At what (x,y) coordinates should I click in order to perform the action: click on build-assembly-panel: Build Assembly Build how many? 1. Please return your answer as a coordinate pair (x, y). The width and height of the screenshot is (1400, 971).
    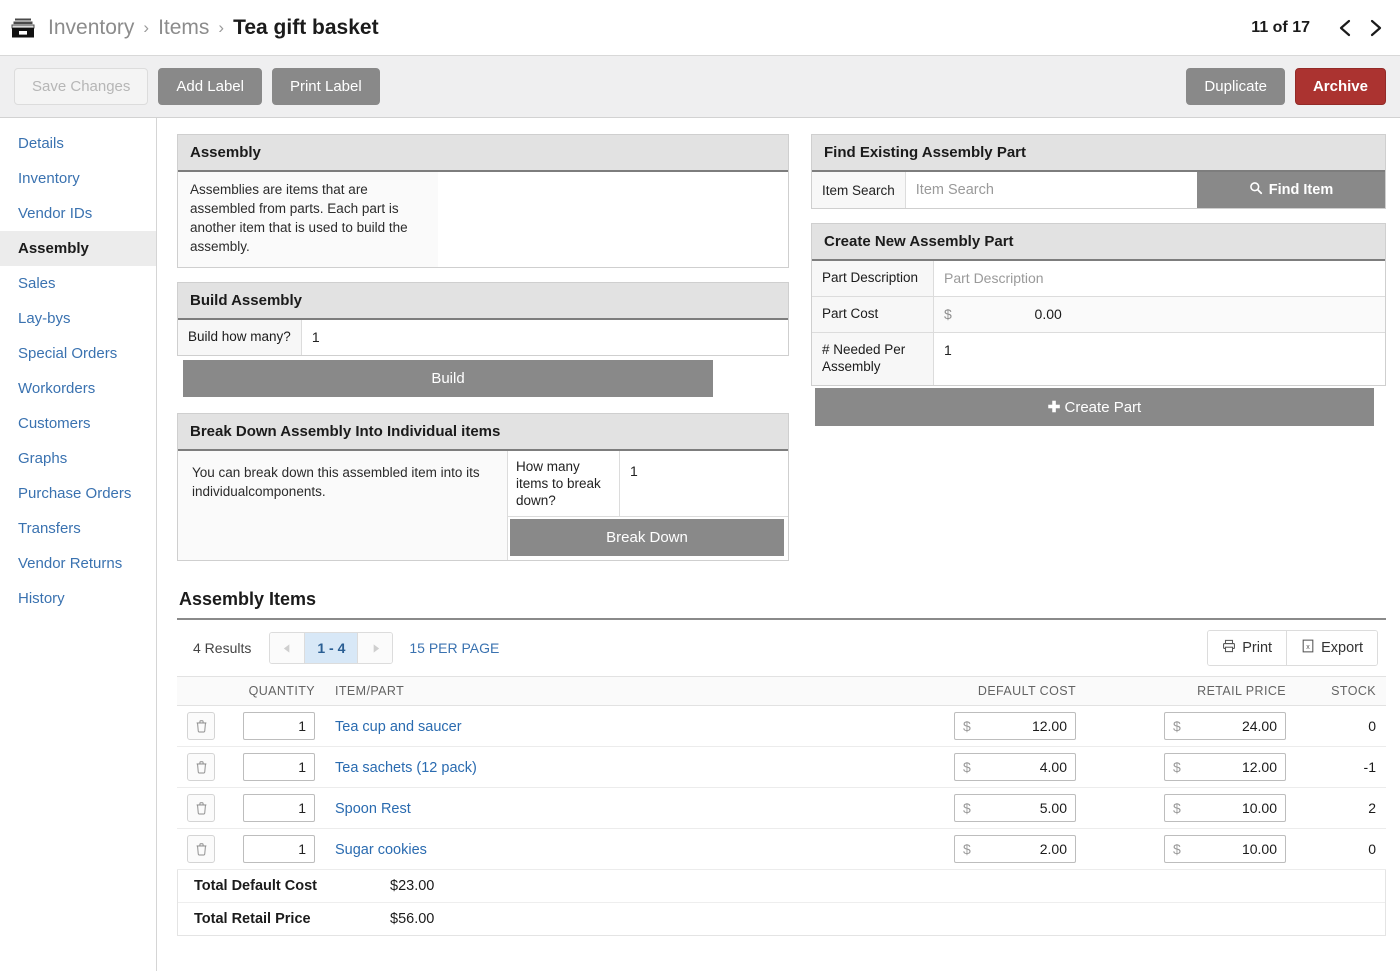
    Looking at the image, I should click on (483, 318).